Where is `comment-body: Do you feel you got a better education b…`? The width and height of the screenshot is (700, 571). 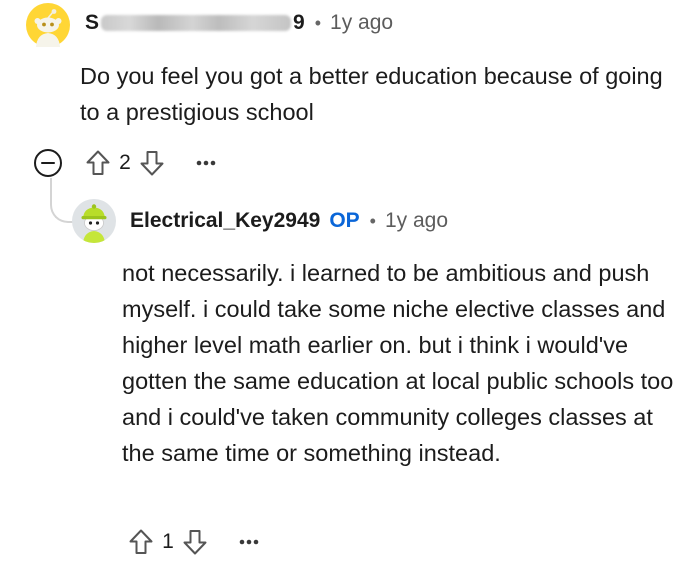 comment-body: Do you feel you got a better education b… is located at coordinates (371, 94).